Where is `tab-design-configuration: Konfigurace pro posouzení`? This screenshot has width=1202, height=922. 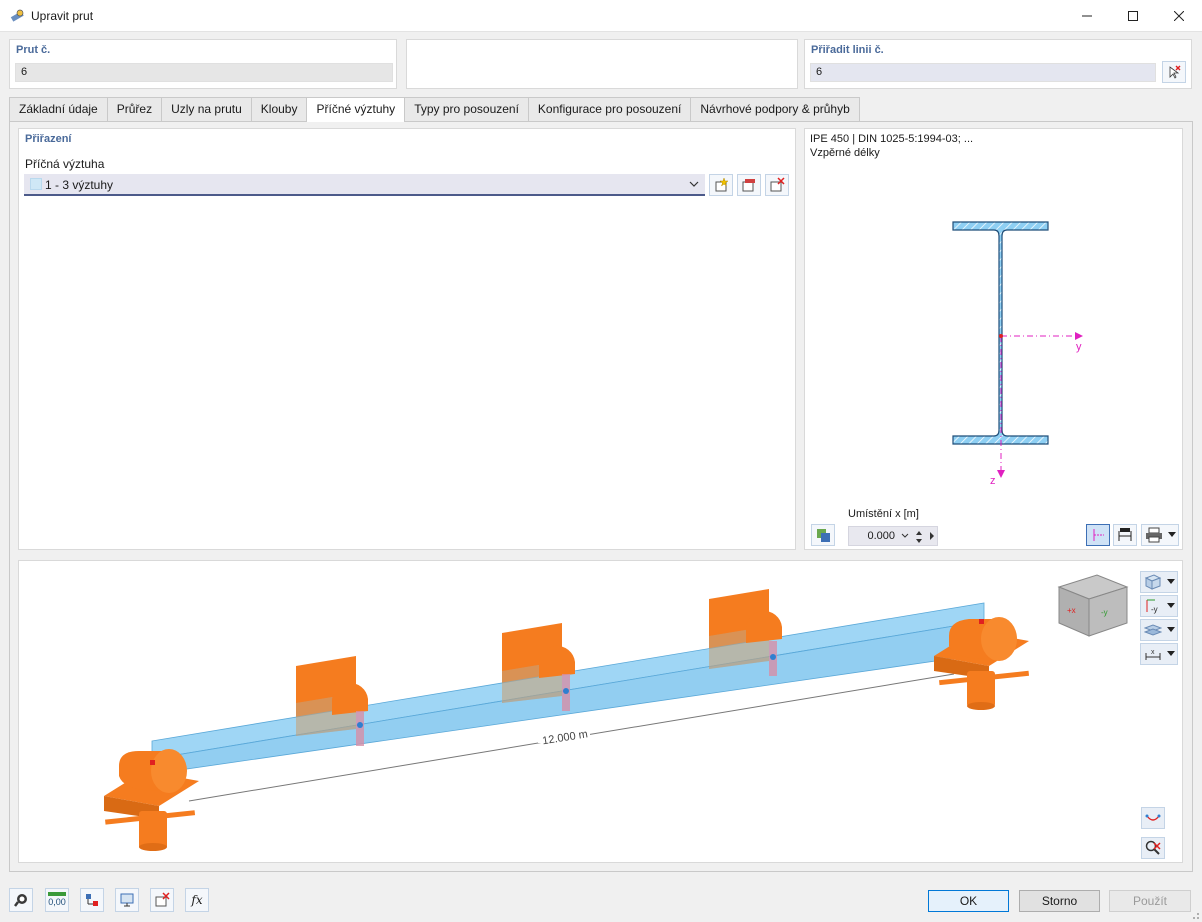 tab-design-configuration: Konfigurace pro posouzení is located at coordinates (609, 109).